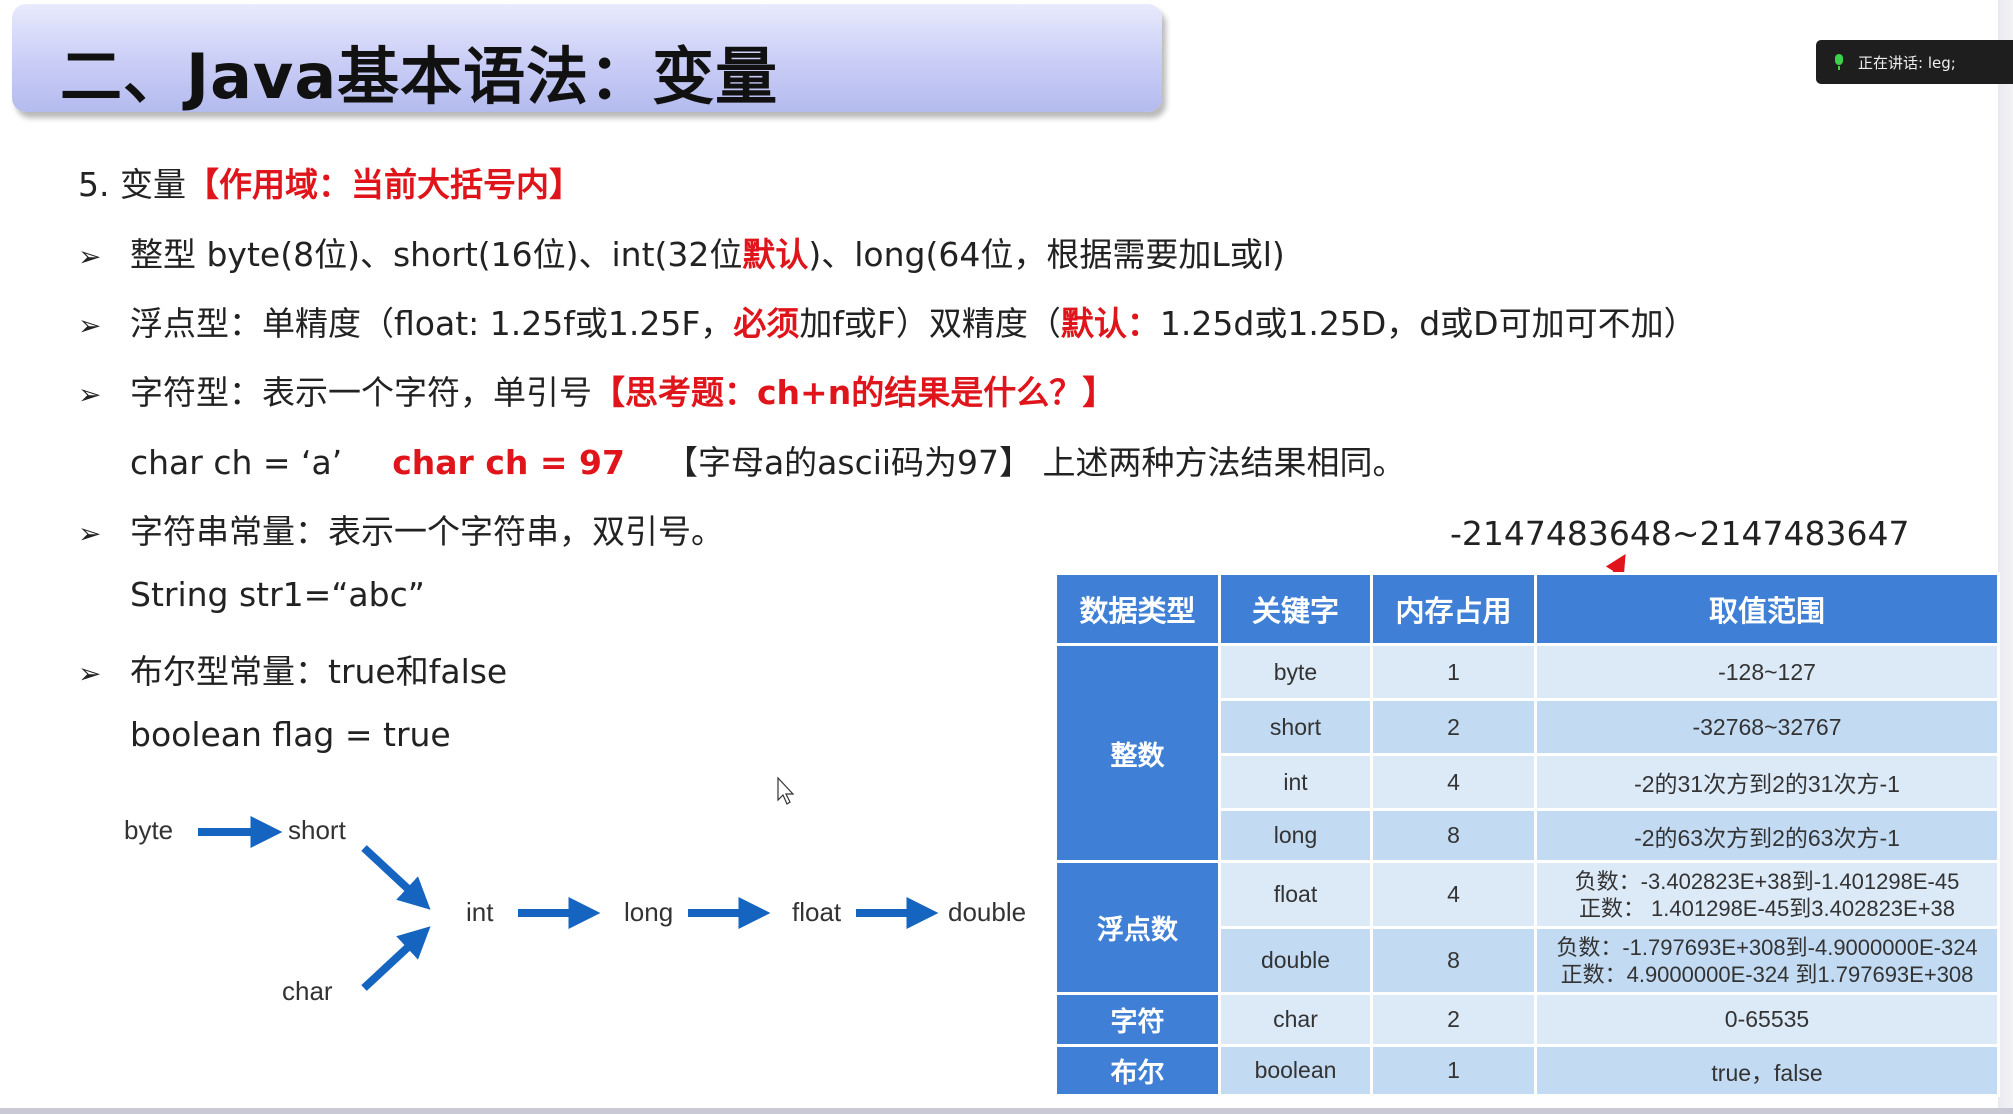 This screenshot has width=2013, height=1114. What do you see at coordinates (1295, 782) in the screenshot?
I see `cell-keyword: int` at bounding box center [1295, 782].